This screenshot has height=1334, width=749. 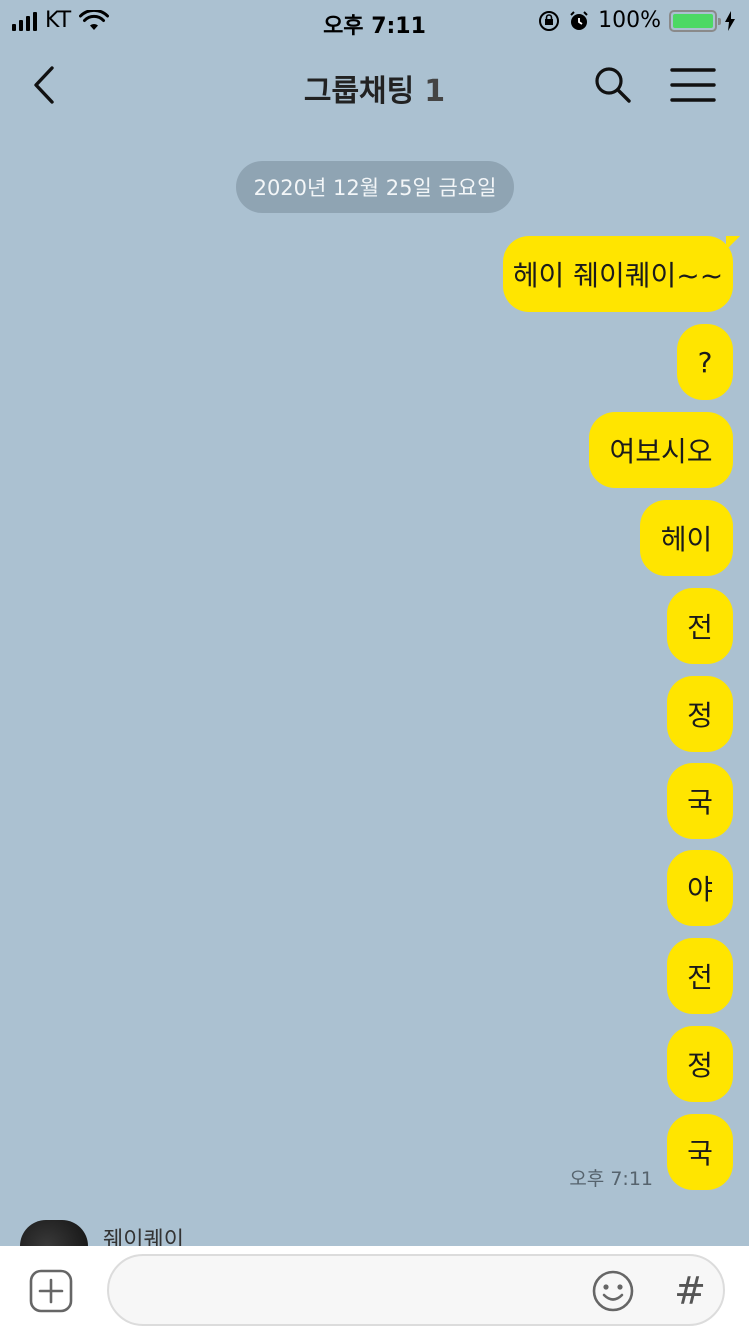 I want to click on my-message-bubble: 헤이 줴이퀘이~~, so click(x=621, y=274).